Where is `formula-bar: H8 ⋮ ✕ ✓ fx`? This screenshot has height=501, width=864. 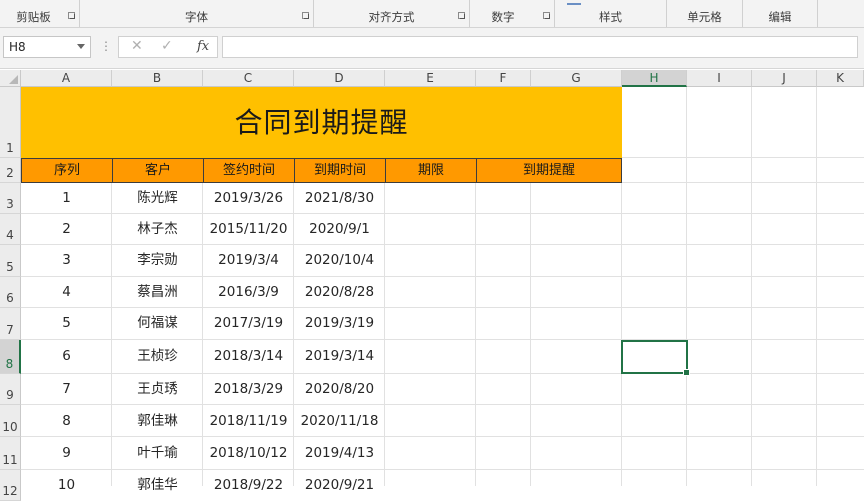 formula-bar: H8 ⋮ ✕ ✓ fx is located at coordinates (432, 48).